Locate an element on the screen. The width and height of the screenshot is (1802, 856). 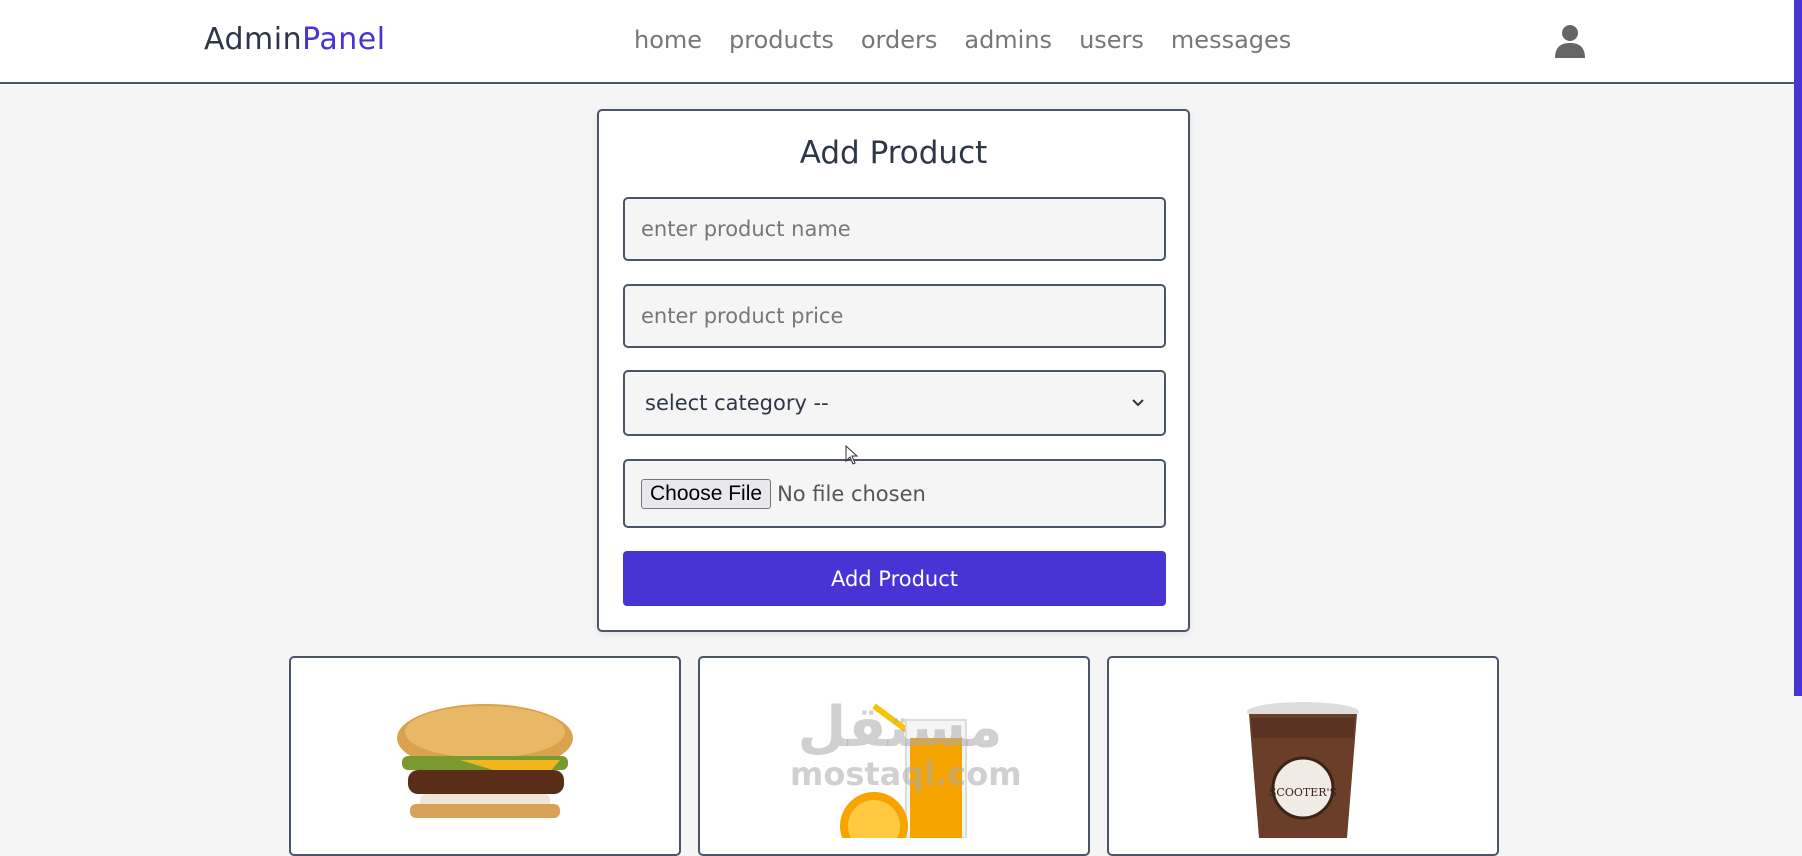
product-name-input is located at coordinates (894, 229).